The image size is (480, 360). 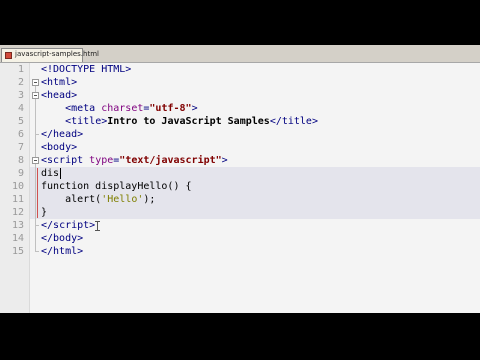 What do you see at coordinates (20, 69) in the screenshot?
I see `line-number: 1` at bounding box center [20, 69].